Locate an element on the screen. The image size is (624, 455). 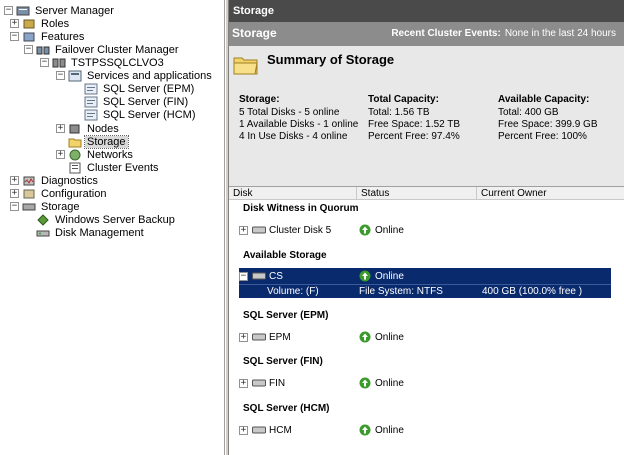
tree-item-storage: Storage is located at coordinates (98, 141).